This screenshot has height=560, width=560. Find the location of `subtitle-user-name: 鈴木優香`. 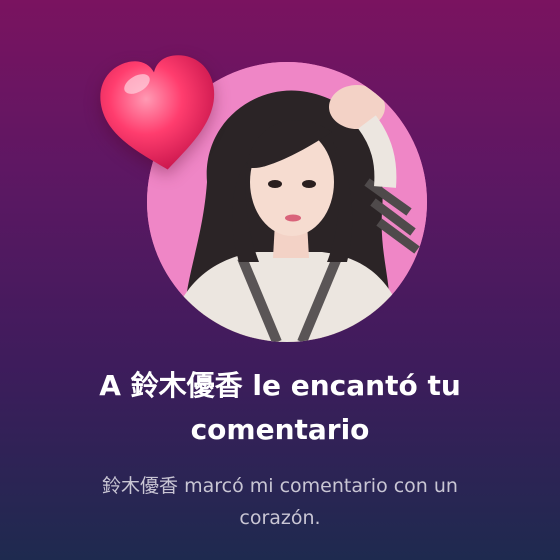

subtitle-user-name: 鈴木優香 is located at coordinates (140, 486).